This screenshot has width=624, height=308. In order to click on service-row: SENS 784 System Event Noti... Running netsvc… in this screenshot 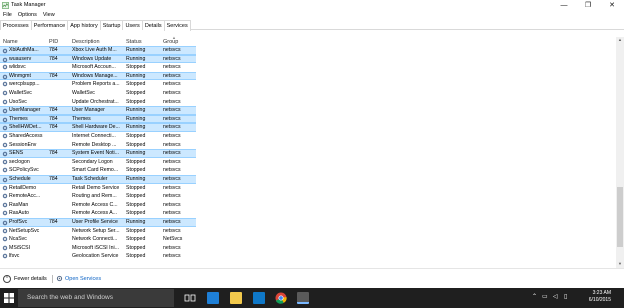, I will do `click(98, 153)`.